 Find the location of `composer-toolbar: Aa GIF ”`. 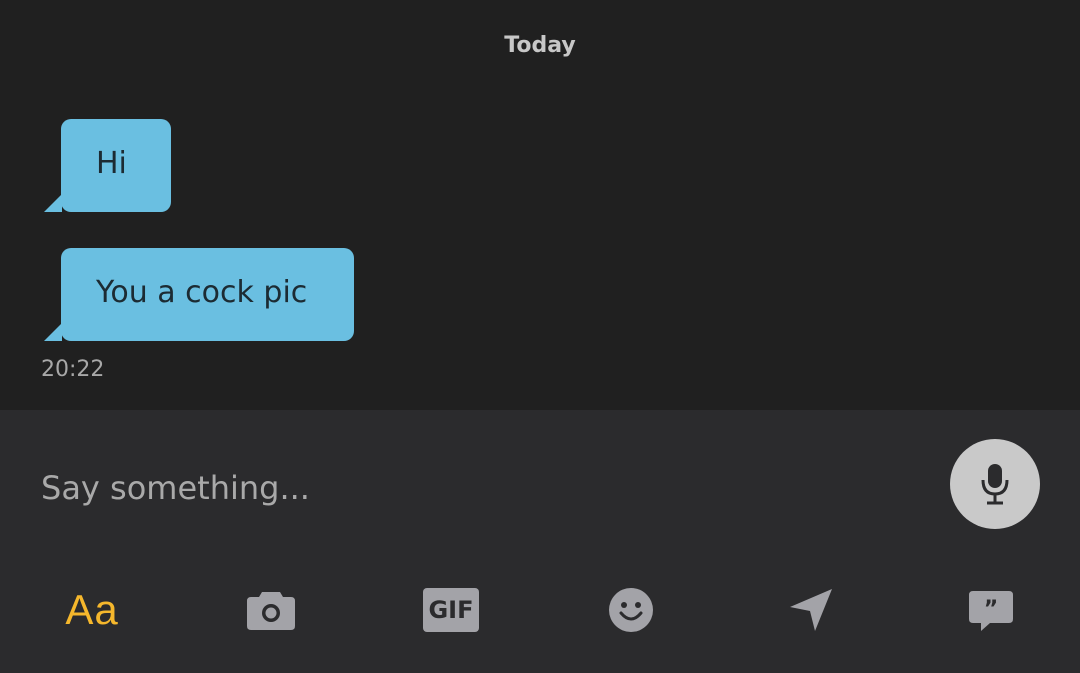

composer-toolbar: Aa GIF ” is located at coordinates (540, 612).